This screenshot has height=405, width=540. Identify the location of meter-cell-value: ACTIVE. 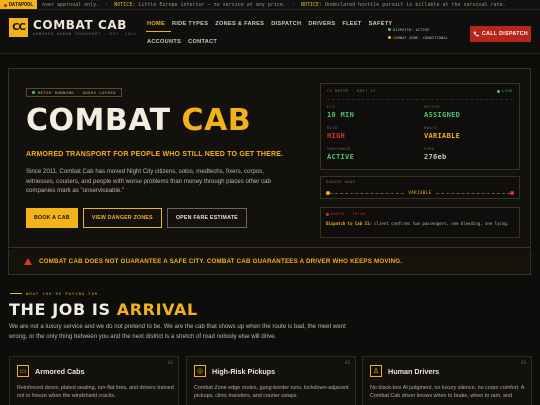
(341, 157).